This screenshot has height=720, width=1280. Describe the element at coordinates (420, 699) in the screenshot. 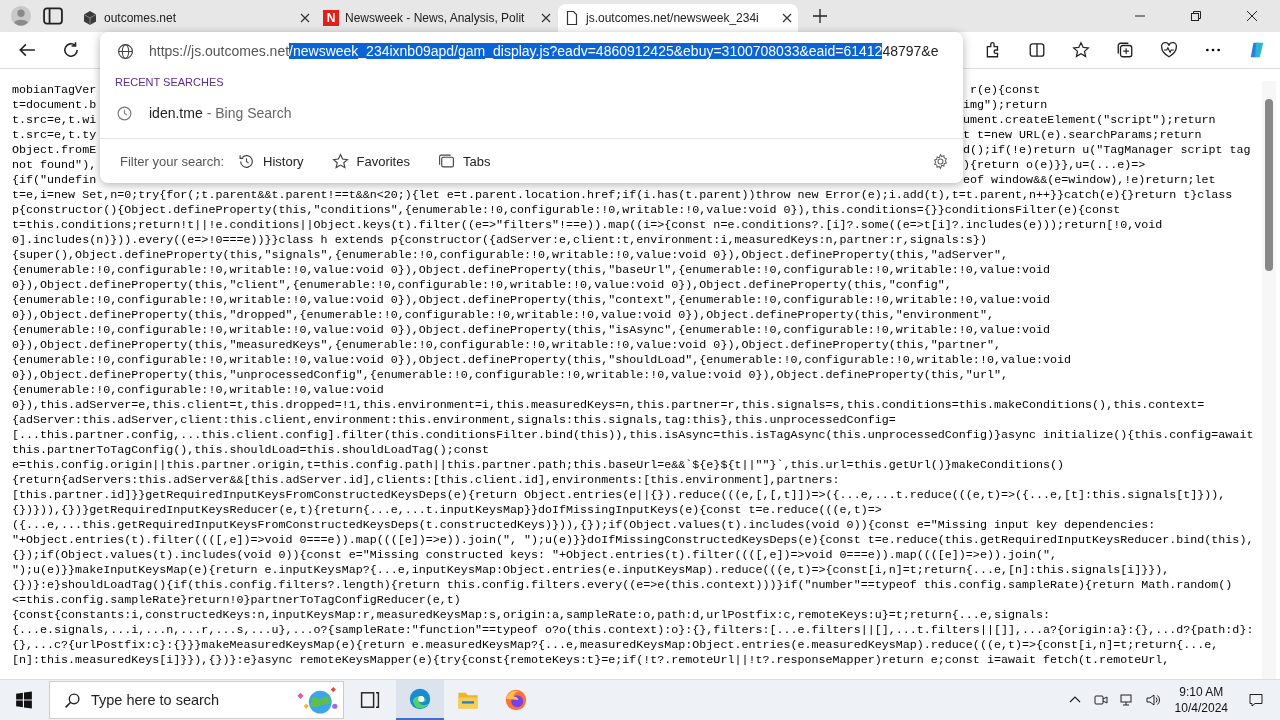

I see `edge-icon` at that location.